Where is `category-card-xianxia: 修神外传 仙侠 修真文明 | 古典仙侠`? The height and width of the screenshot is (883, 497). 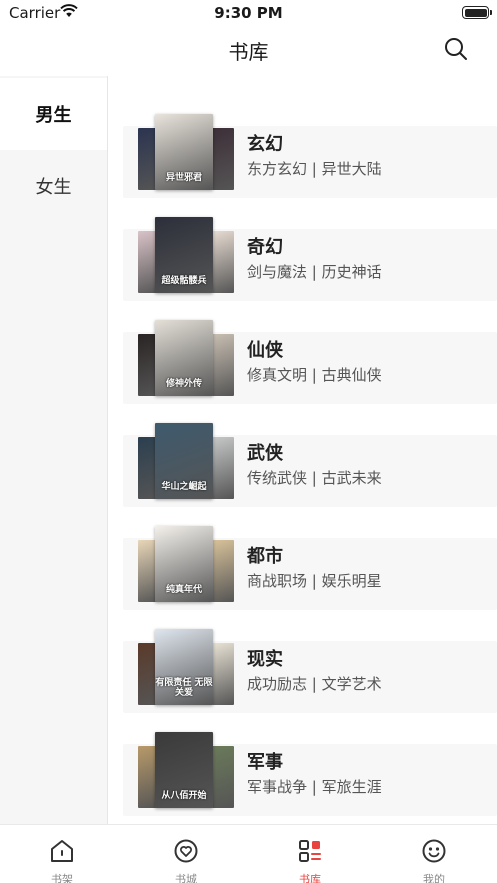 category-card-xianxia: 修神外传 仙侠 修真文明 | 古典仙侠 is located at coordinates (310, 362).